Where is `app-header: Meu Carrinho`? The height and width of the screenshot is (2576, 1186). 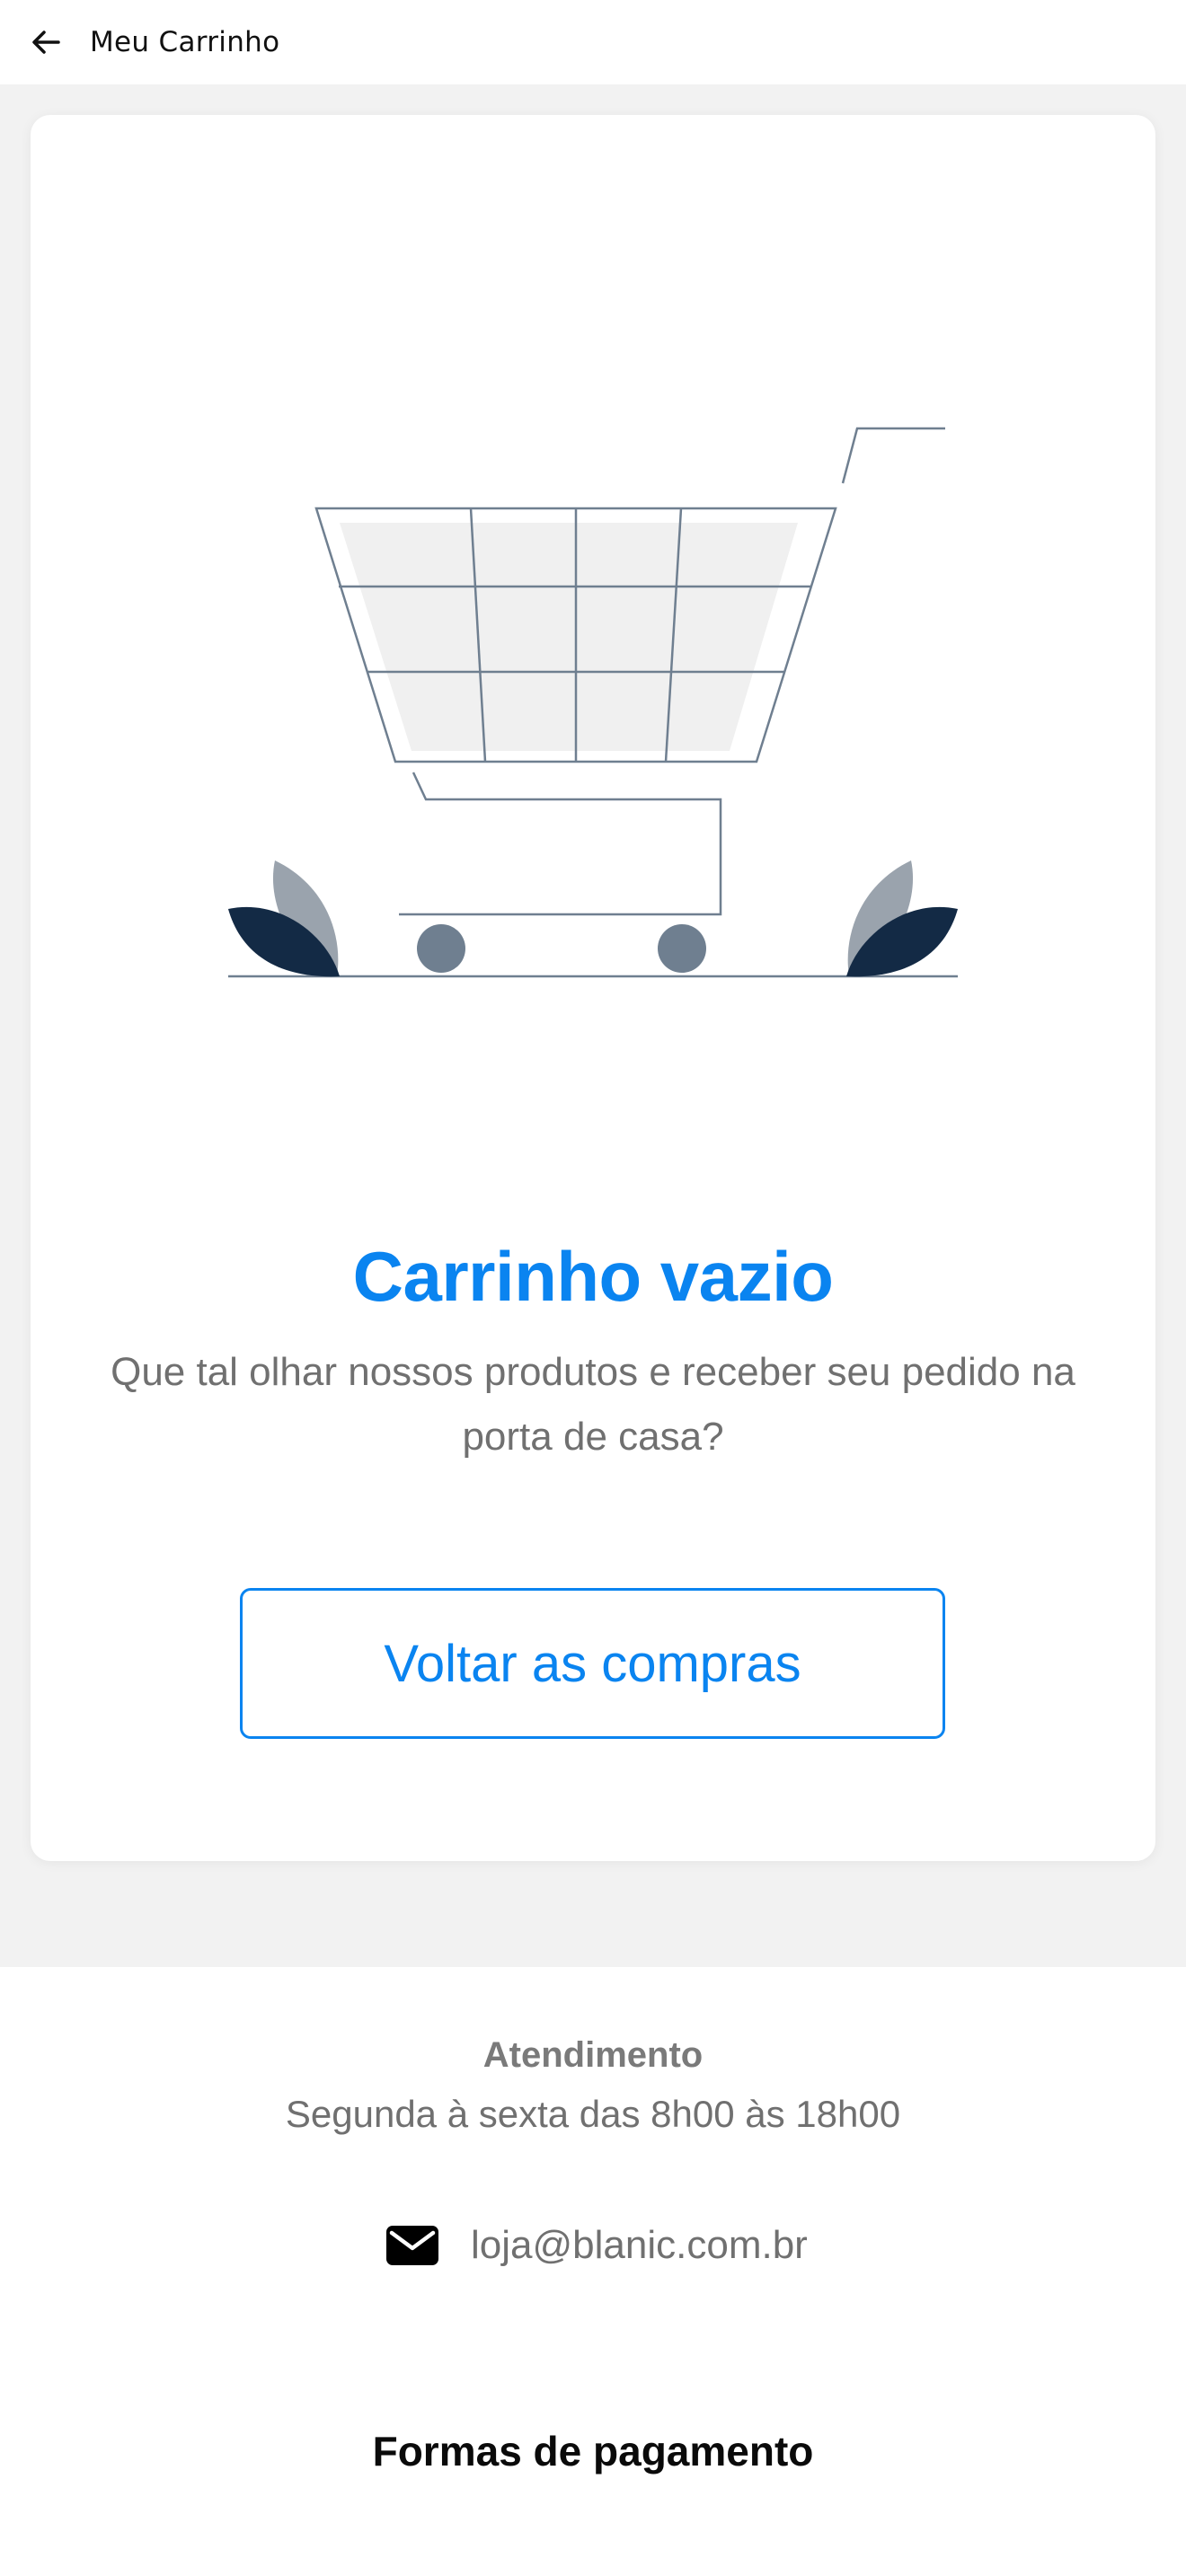 app-header: Meu Carrinho is located at coordinates (593, 42).